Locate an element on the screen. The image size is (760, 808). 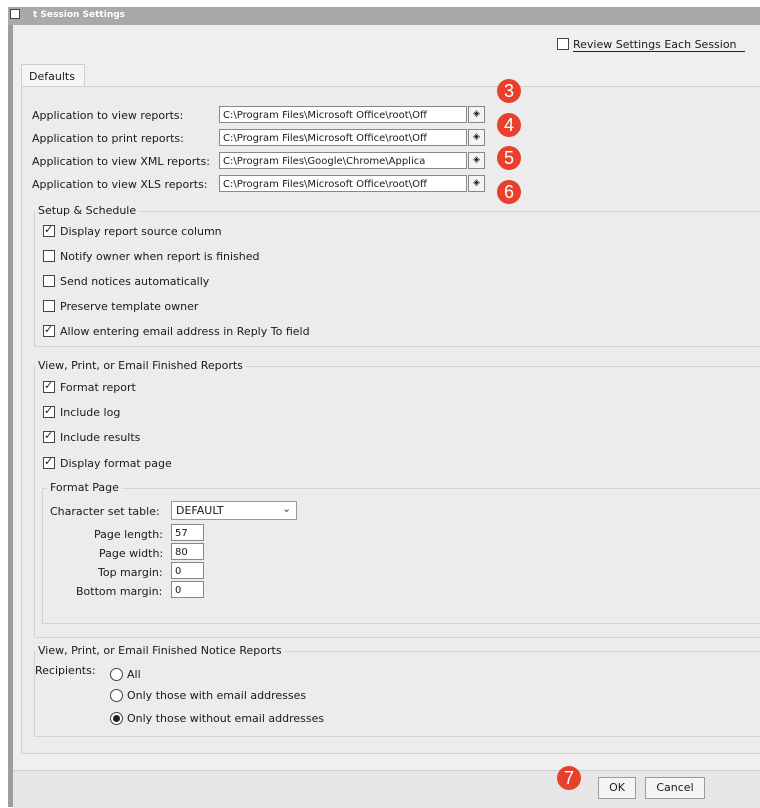
include-log-checkbox is located at coordinates (49, 411).